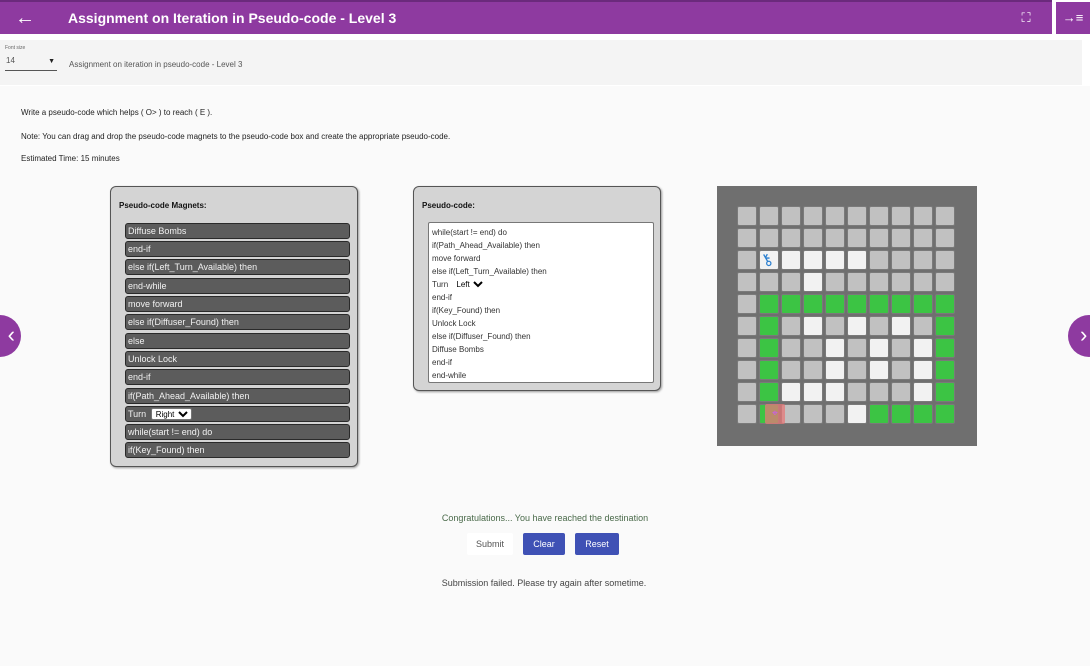  I want to click on magnet-if-key-found: if(Key_Found) then, so click(237, 450).